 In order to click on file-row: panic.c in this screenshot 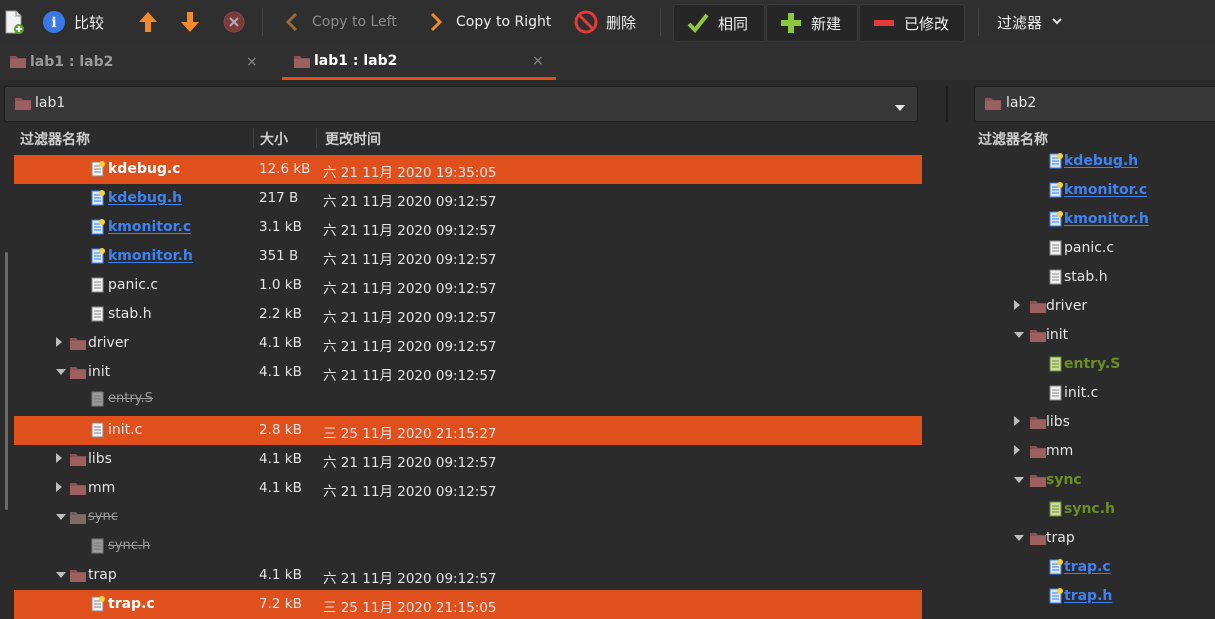, I will do `click(1094, 248)`.